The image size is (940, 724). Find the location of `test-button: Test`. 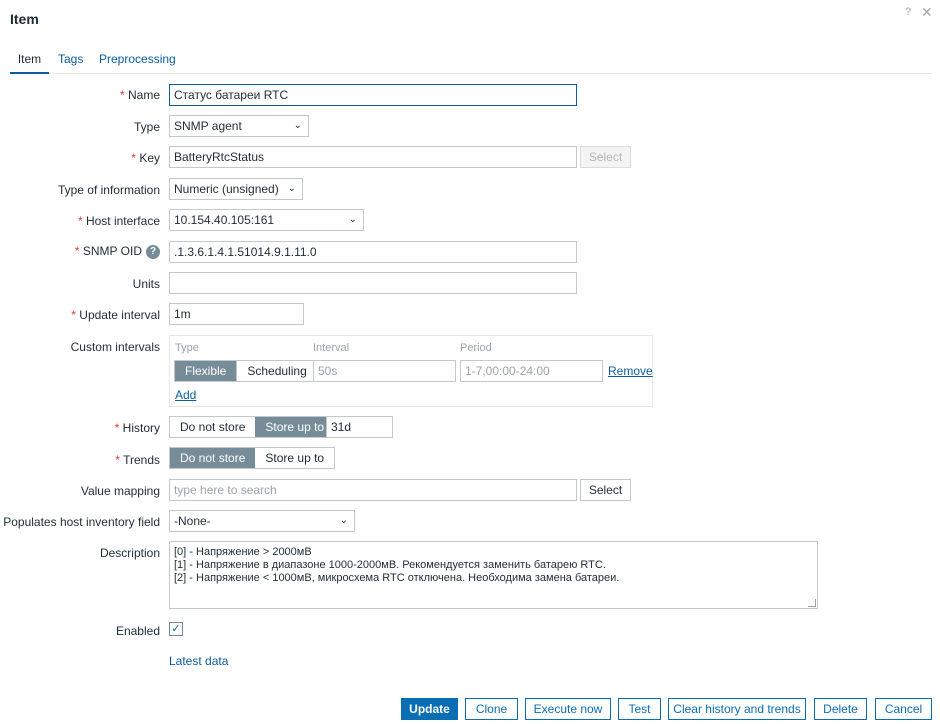

test-button: Test is located at coordinates (639, 709).